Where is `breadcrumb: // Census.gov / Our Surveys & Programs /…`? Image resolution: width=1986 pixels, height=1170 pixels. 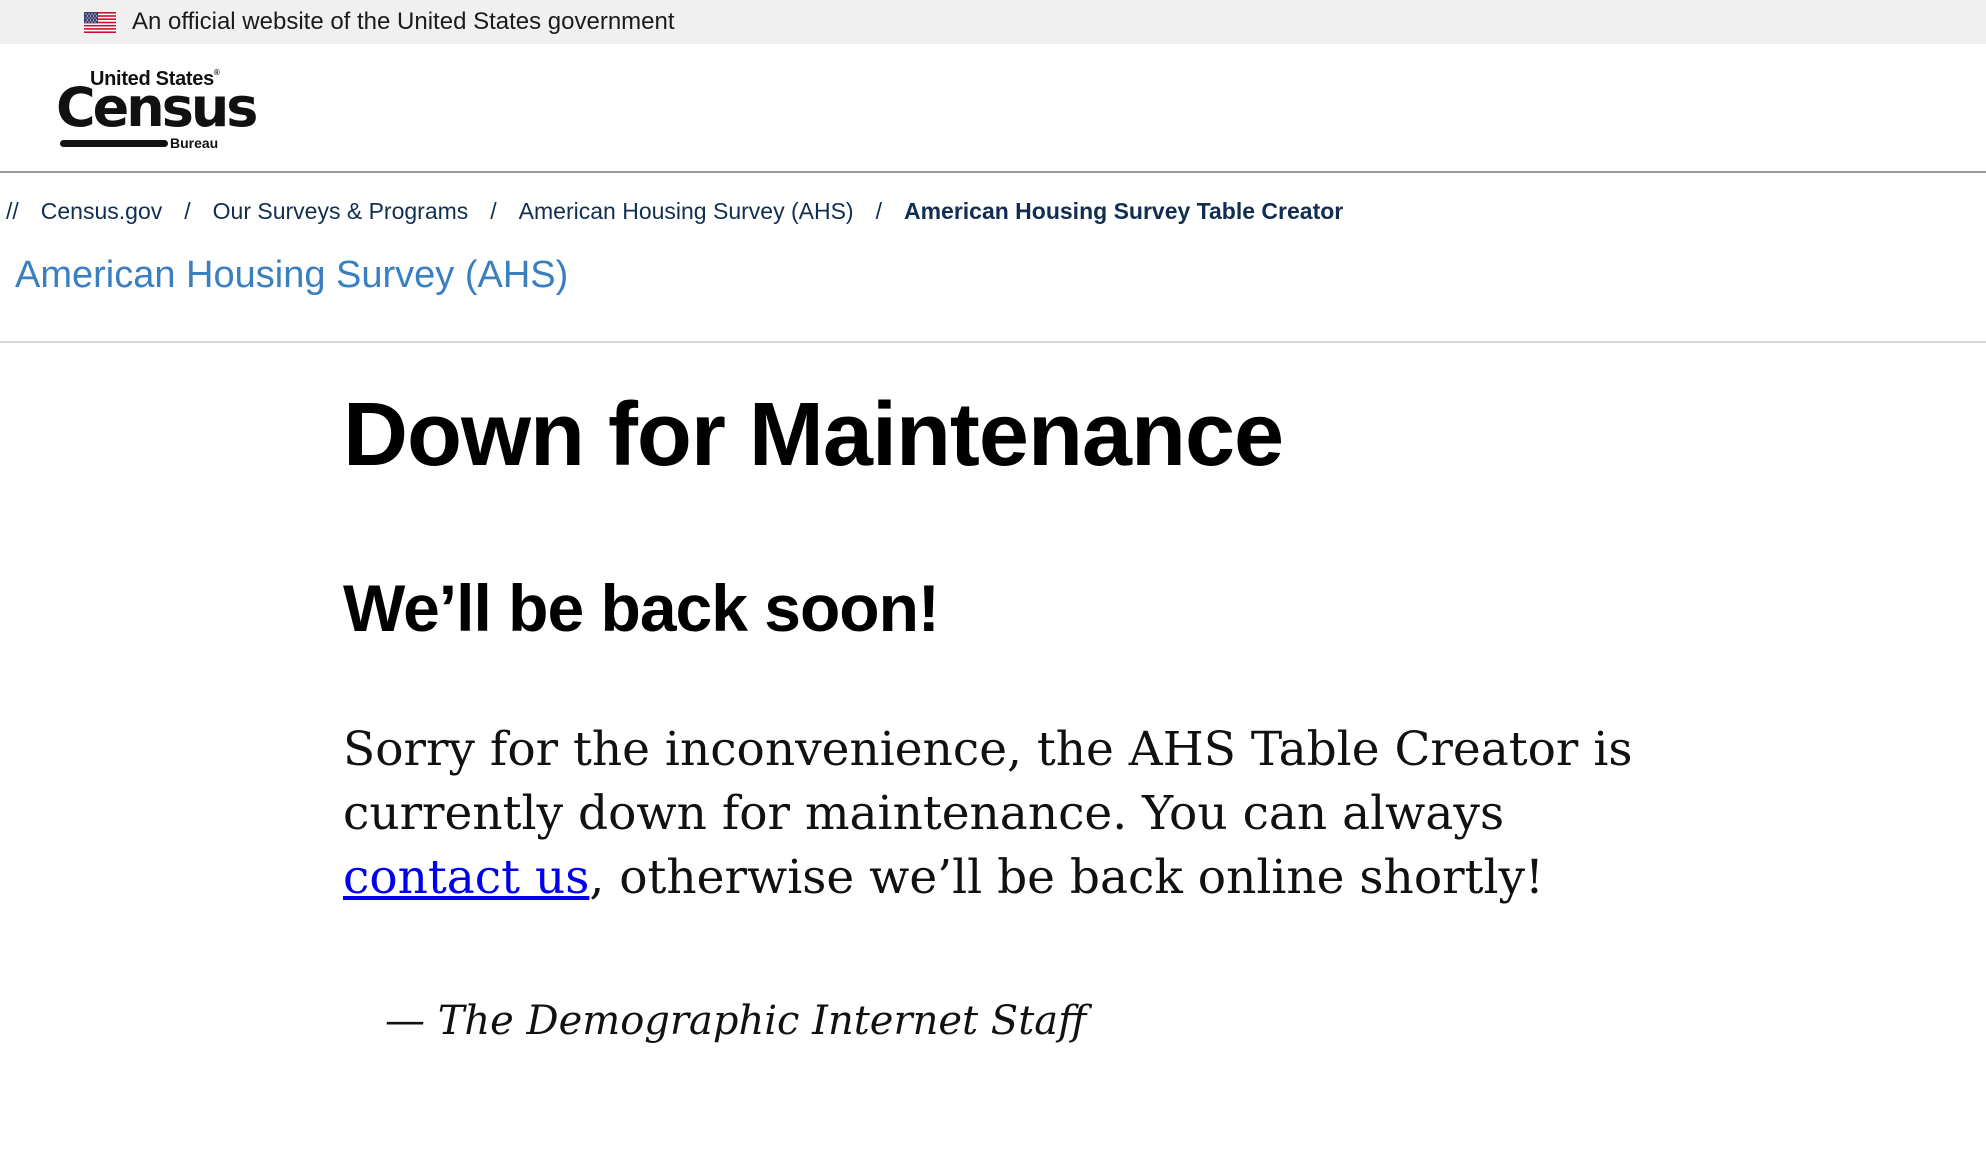
breadcrumb: // Census.gov / Our Surveys & Programs /… is located at coordinates (674, 211).